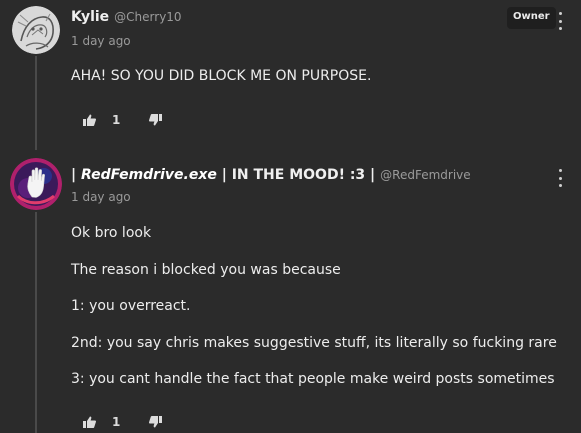  What do you see at coordinates (147, 17) in the screenshot?
I see `author-handle: @Cherry10` at bounding box center [147, 17].